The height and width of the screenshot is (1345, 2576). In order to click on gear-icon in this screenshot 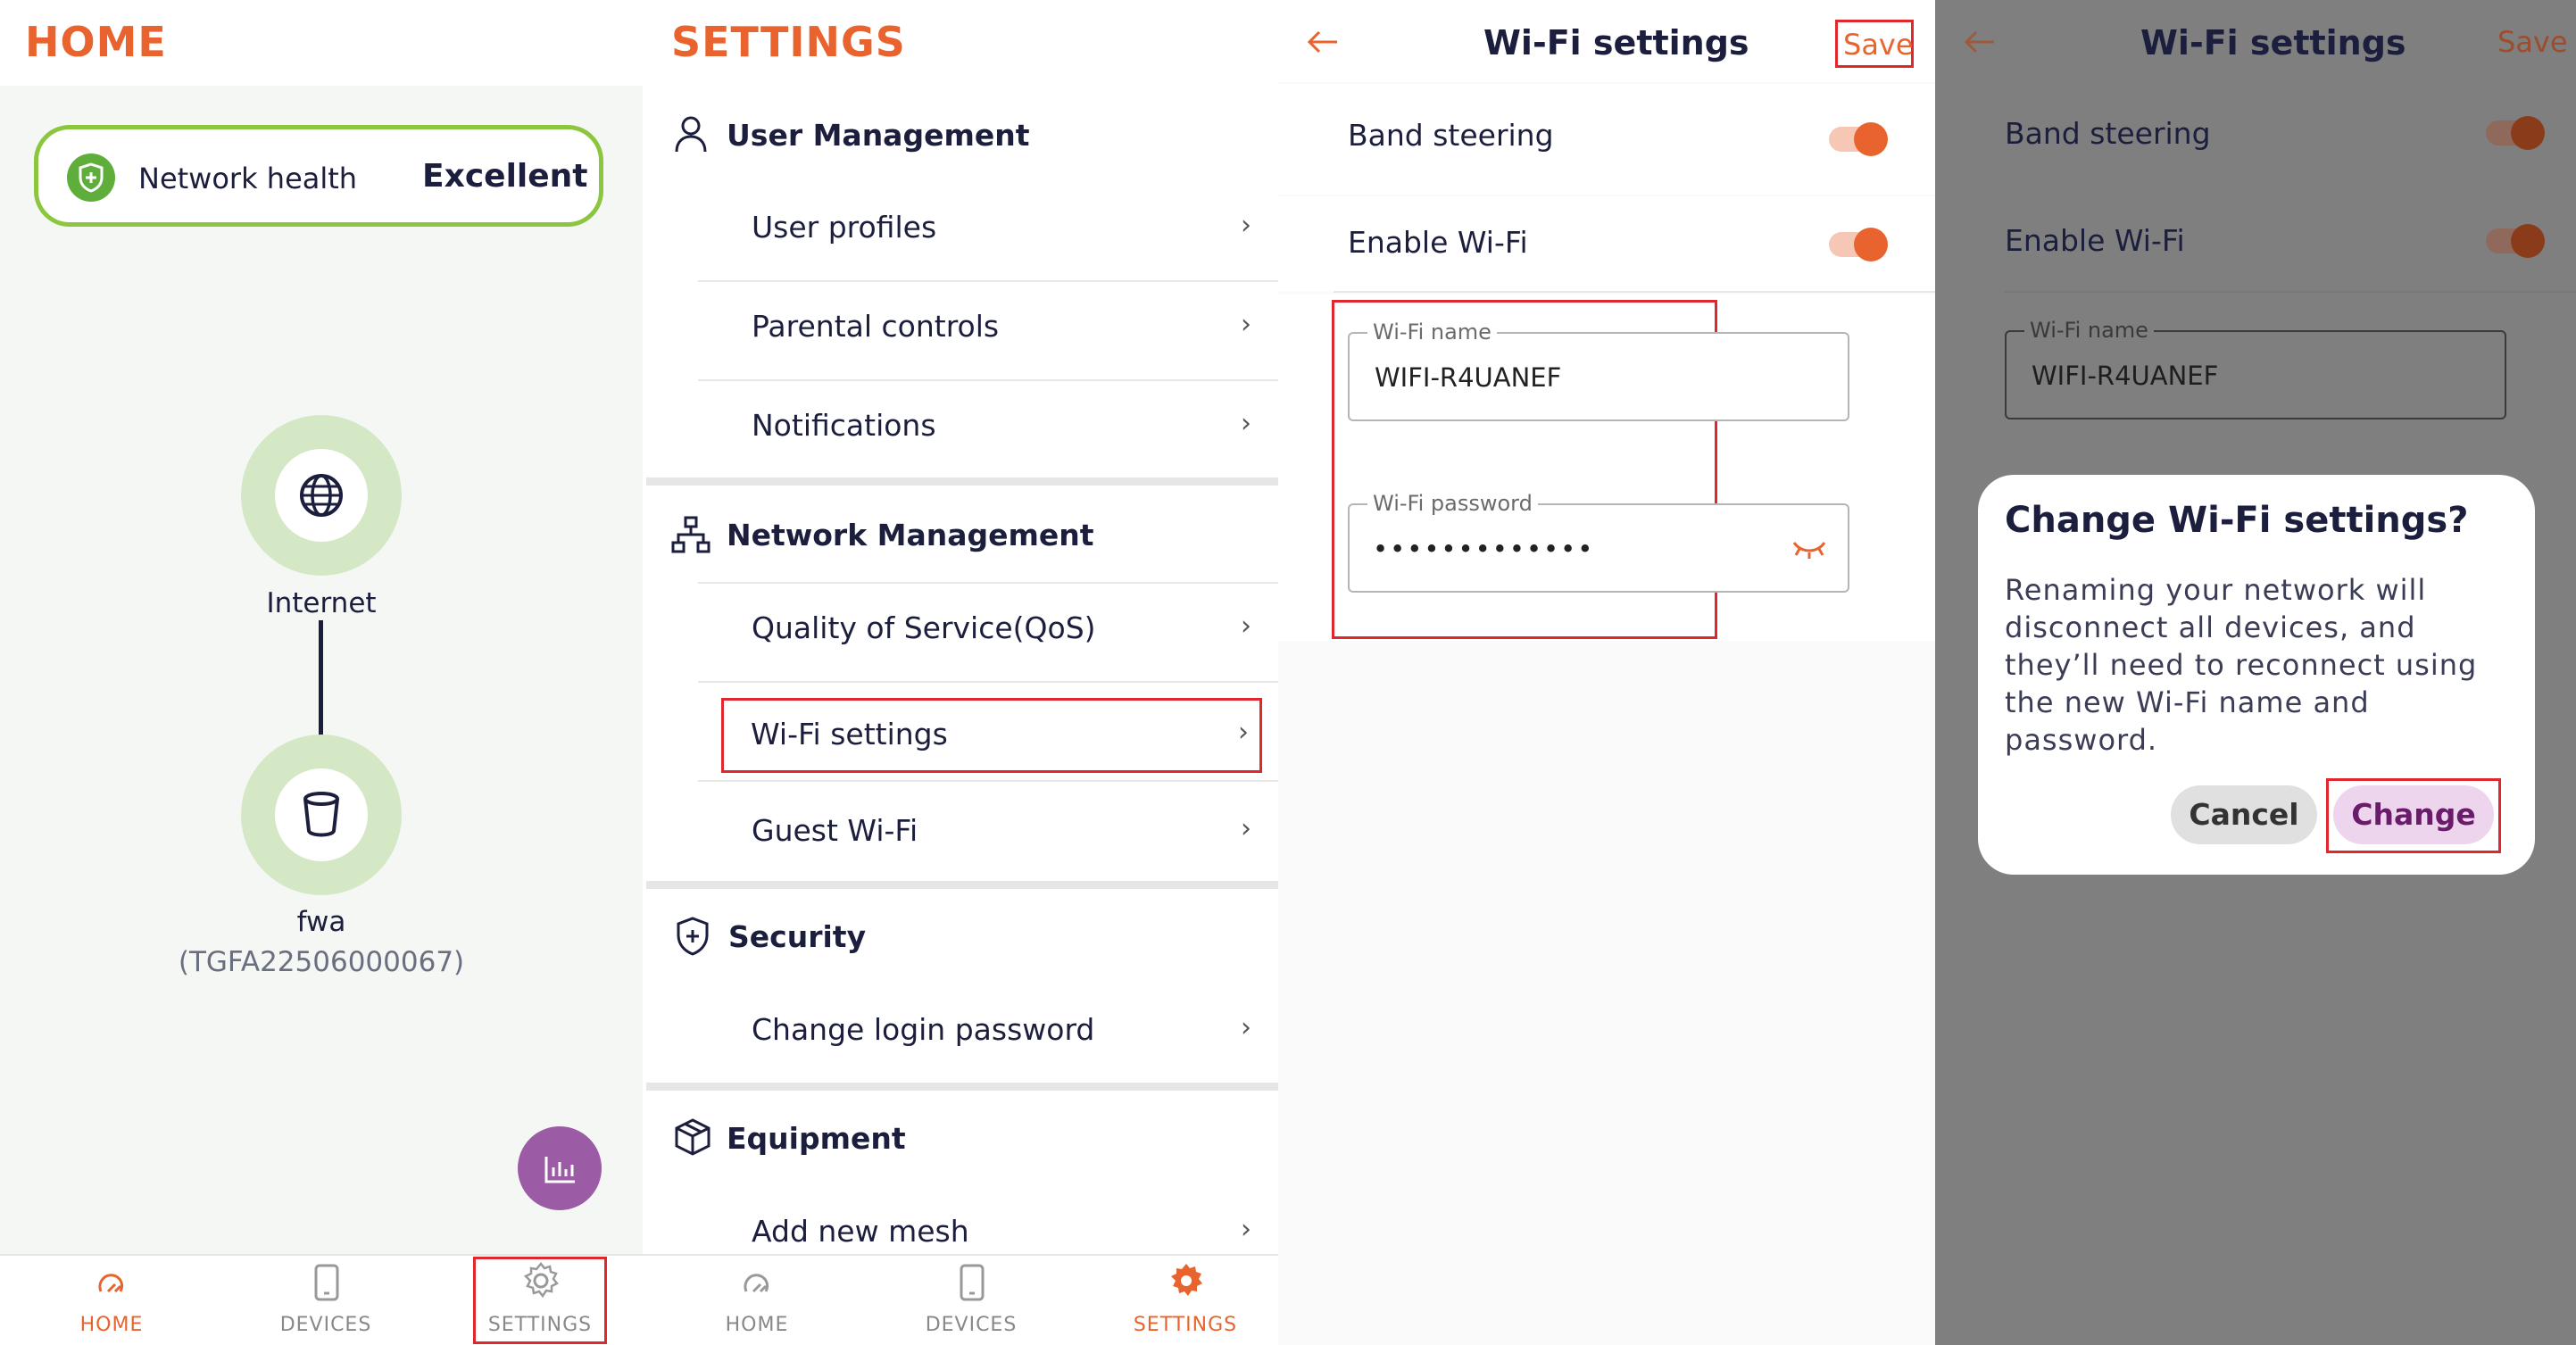, I will do `click(1186, 1280)`.